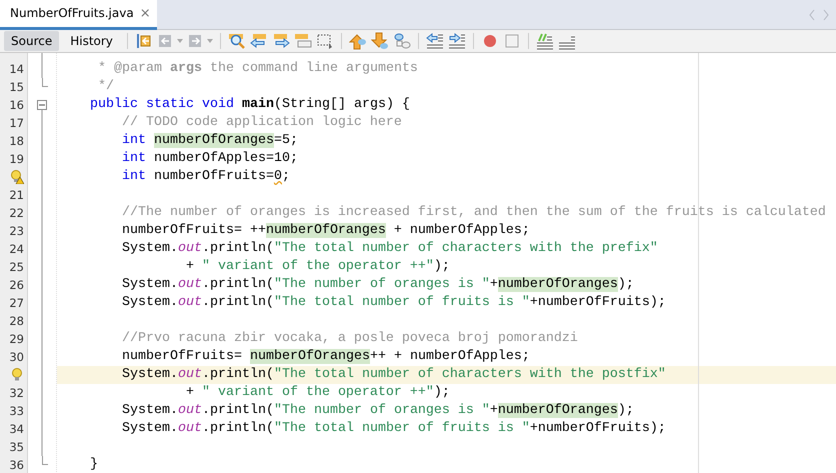 The width and height of the screenshot is (836, 473). I want to click on code-line: System.out.println("The total number of characters with the postfix", so click(393, 375).